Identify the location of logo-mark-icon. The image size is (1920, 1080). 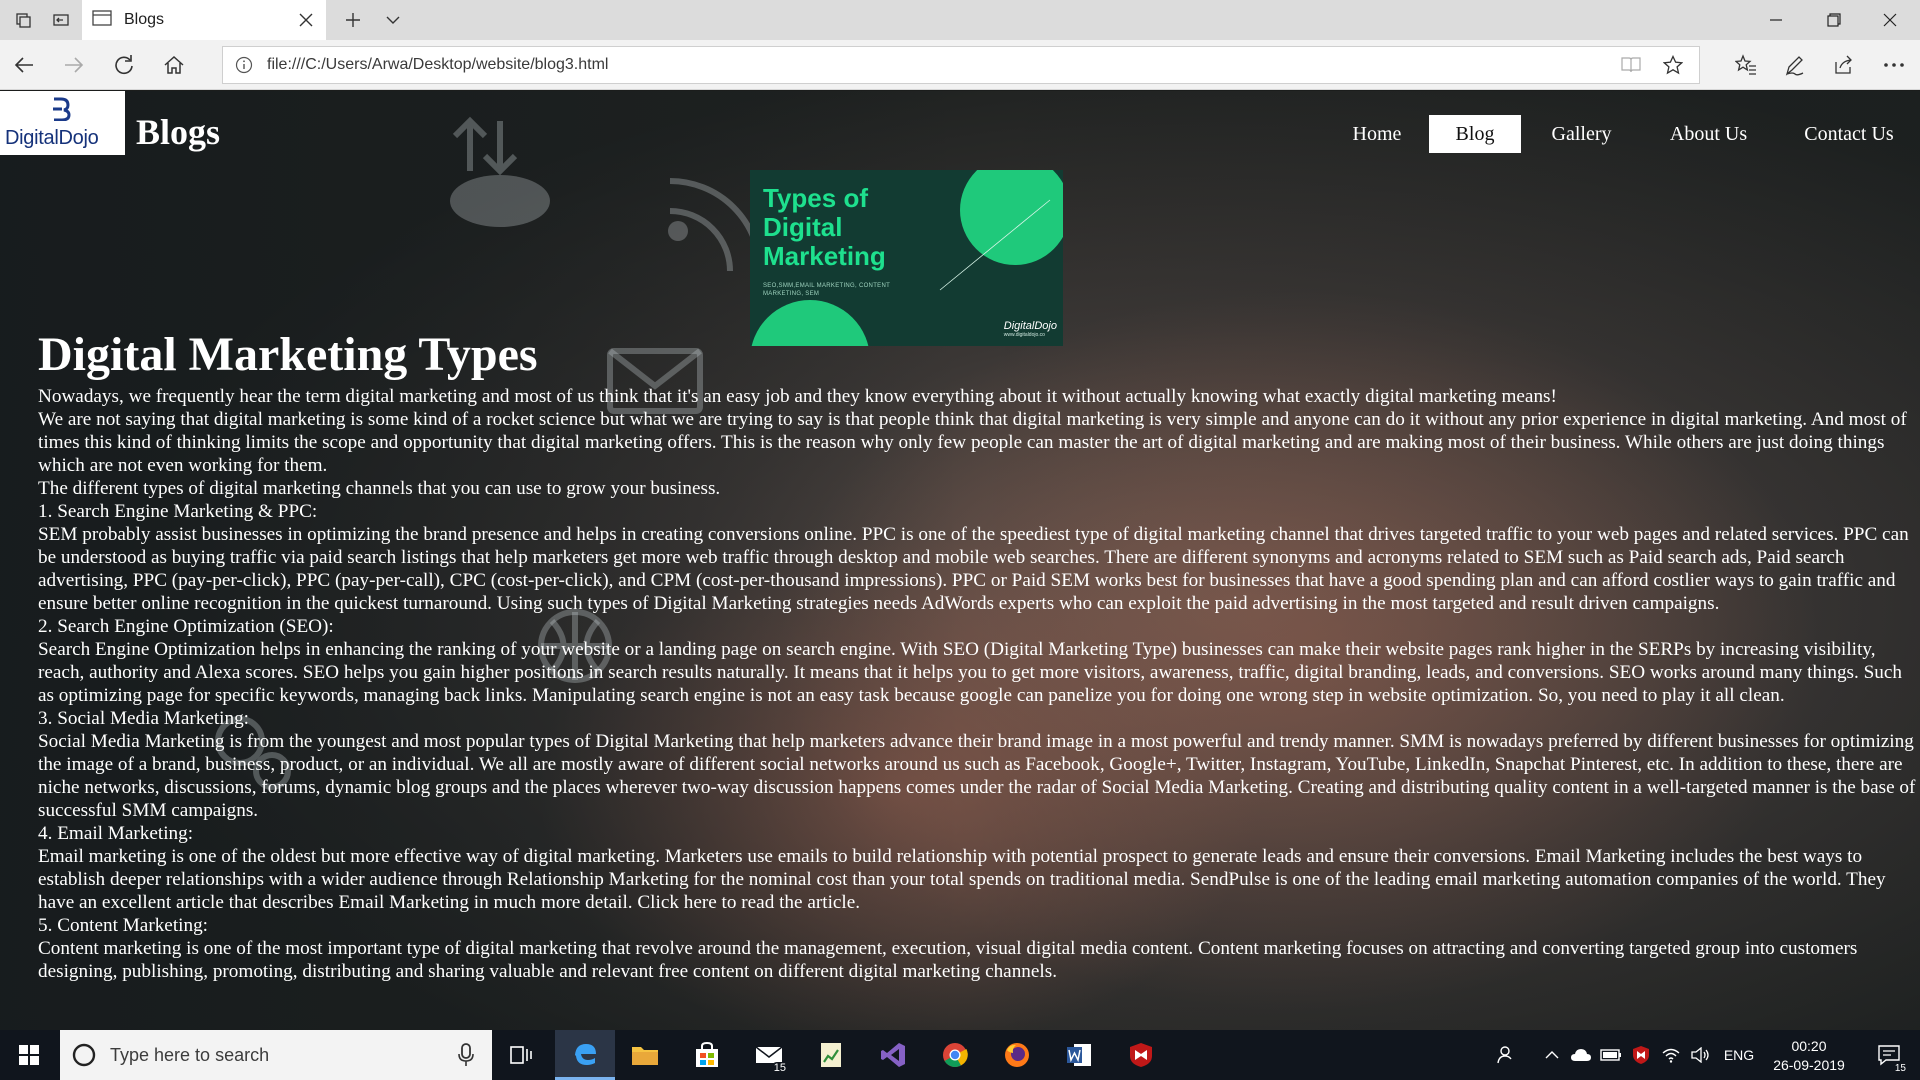
(61, 111).